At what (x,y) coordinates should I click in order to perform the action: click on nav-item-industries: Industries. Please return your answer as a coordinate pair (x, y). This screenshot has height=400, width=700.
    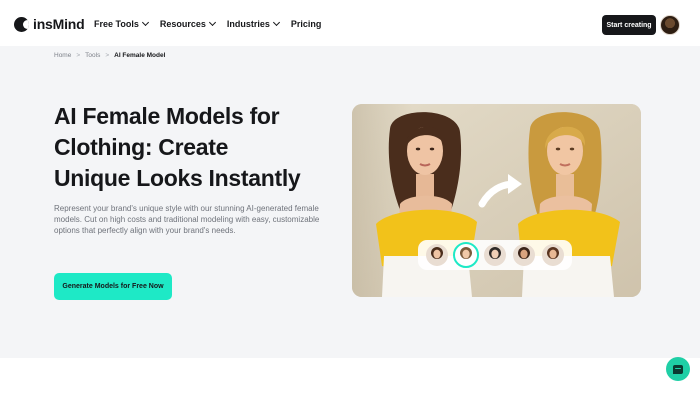
    Looking at the image, I should click on (253, 23).